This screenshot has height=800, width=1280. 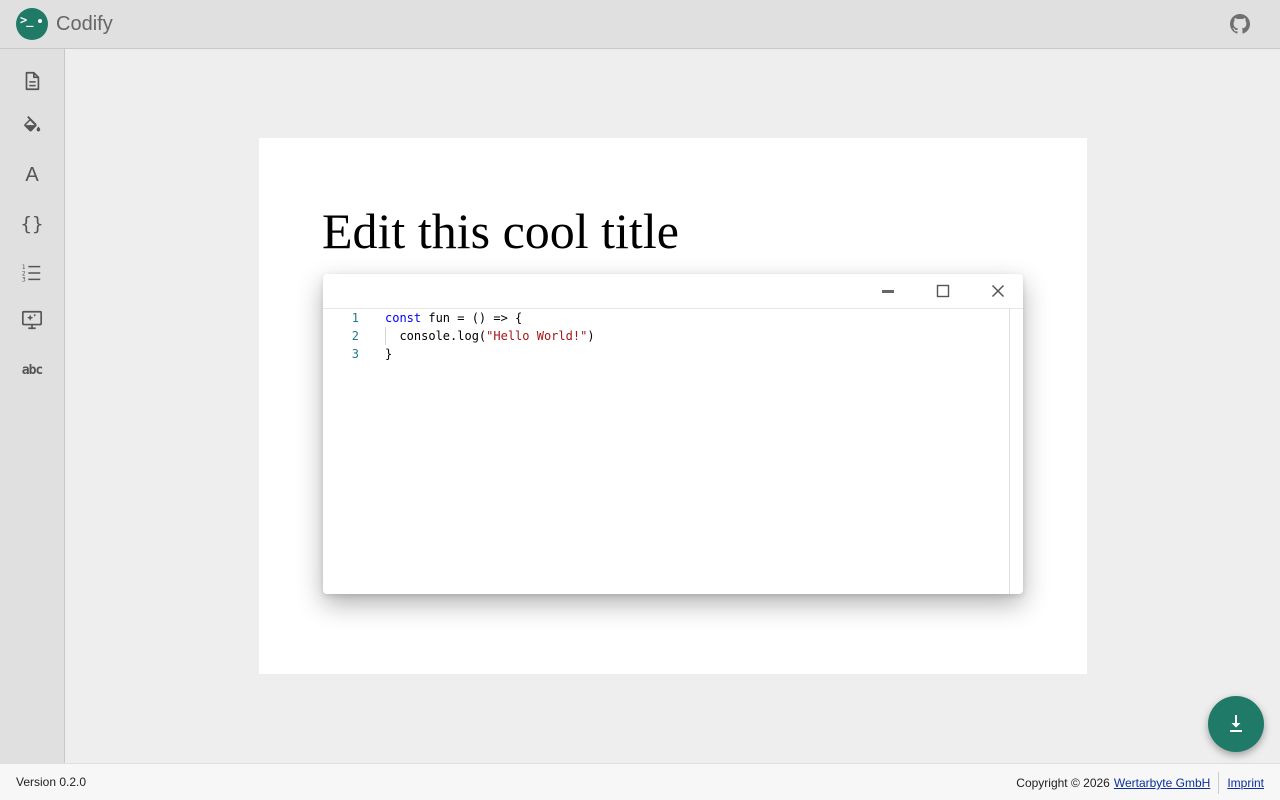 I want to click on window-title-bar, so click(x=673, y=291).